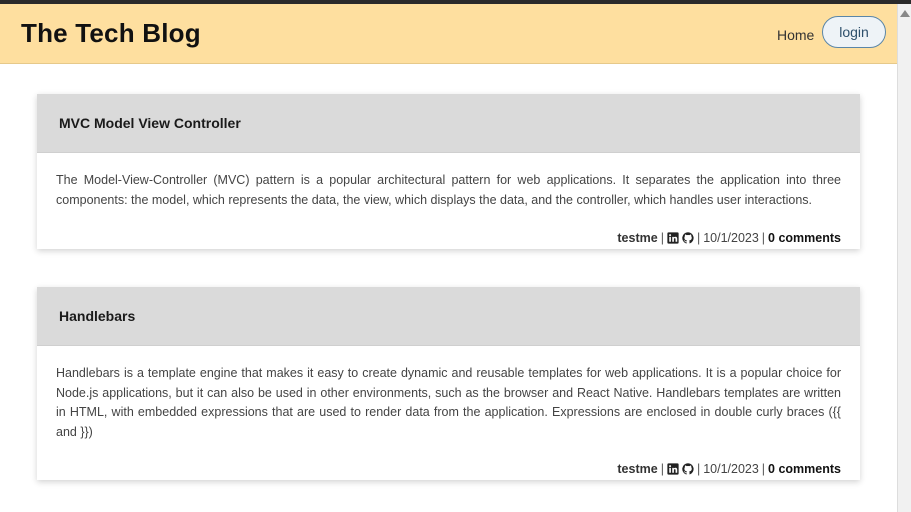  What do you see at coordinates (111, 33) in the screenshot?
I see `site-title: The Tech Blog` at bounding box center [111, 33].